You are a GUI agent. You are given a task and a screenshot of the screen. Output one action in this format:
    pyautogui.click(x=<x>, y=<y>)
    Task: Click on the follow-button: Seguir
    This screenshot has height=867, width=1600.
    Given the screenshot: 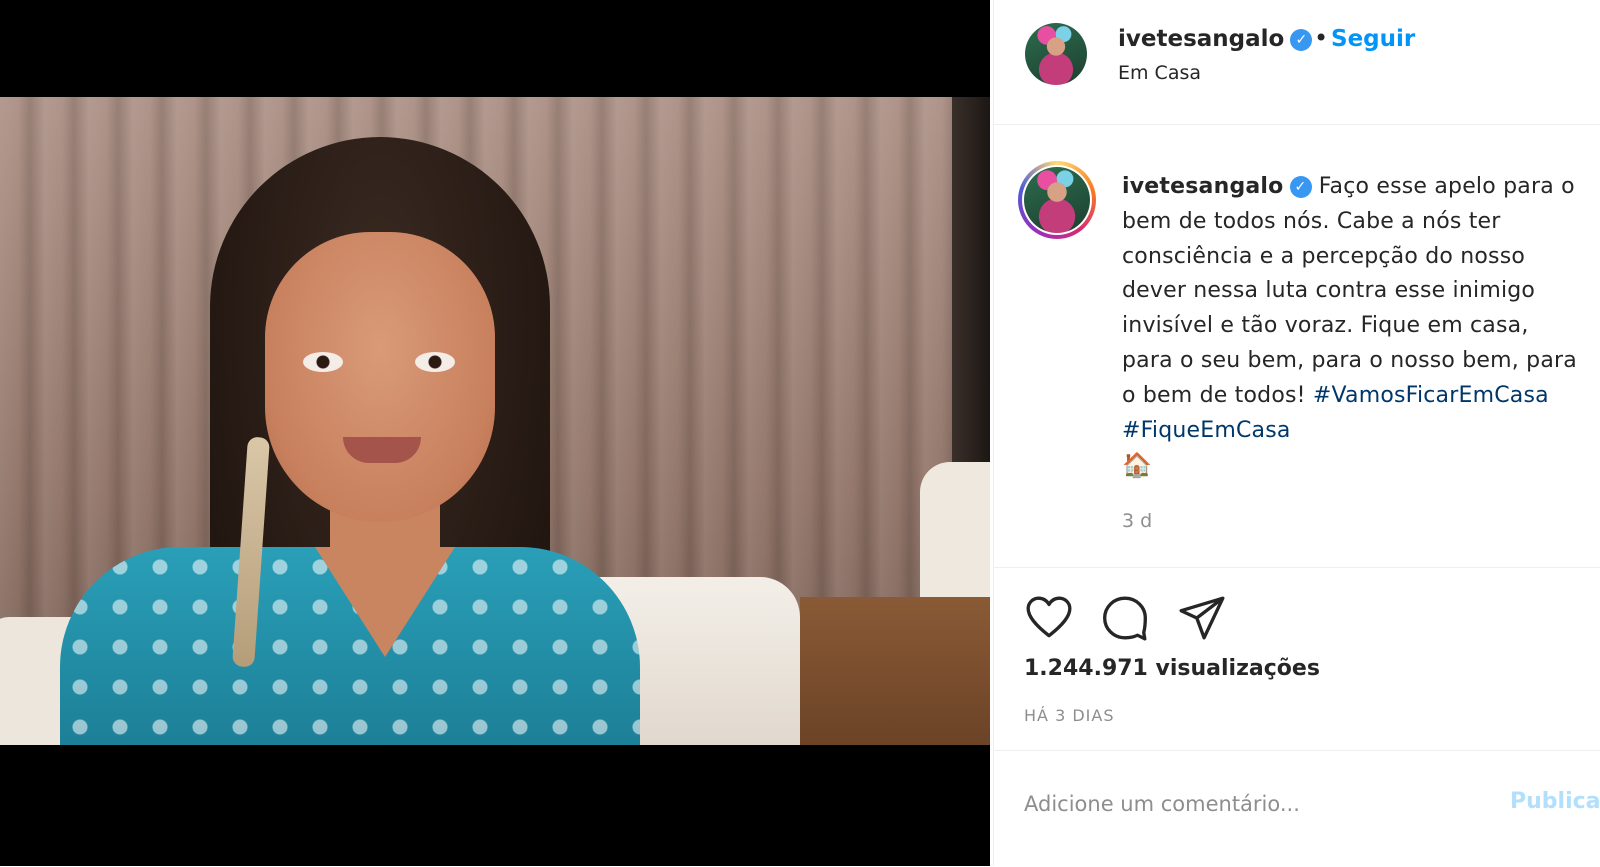 What is the action you would take?
    pyautogui.click(x=1373, y=39)
    